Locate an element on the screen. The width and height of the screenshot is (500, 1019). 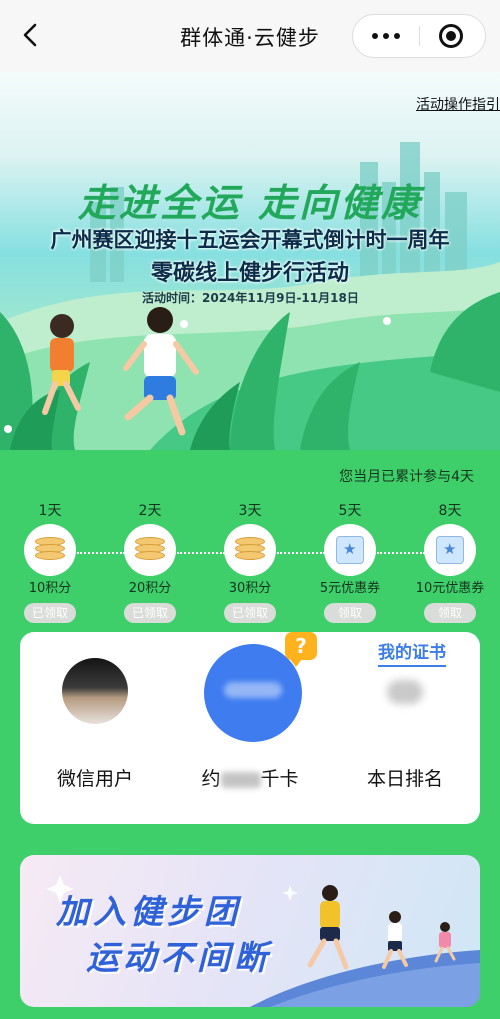
mini-program-capsule is located at coordinates (419, 36).